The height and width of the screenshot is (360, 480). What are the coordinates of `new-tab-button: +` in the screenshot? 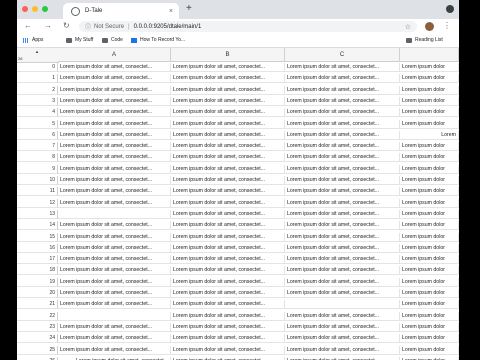 It's located at (189, 9).